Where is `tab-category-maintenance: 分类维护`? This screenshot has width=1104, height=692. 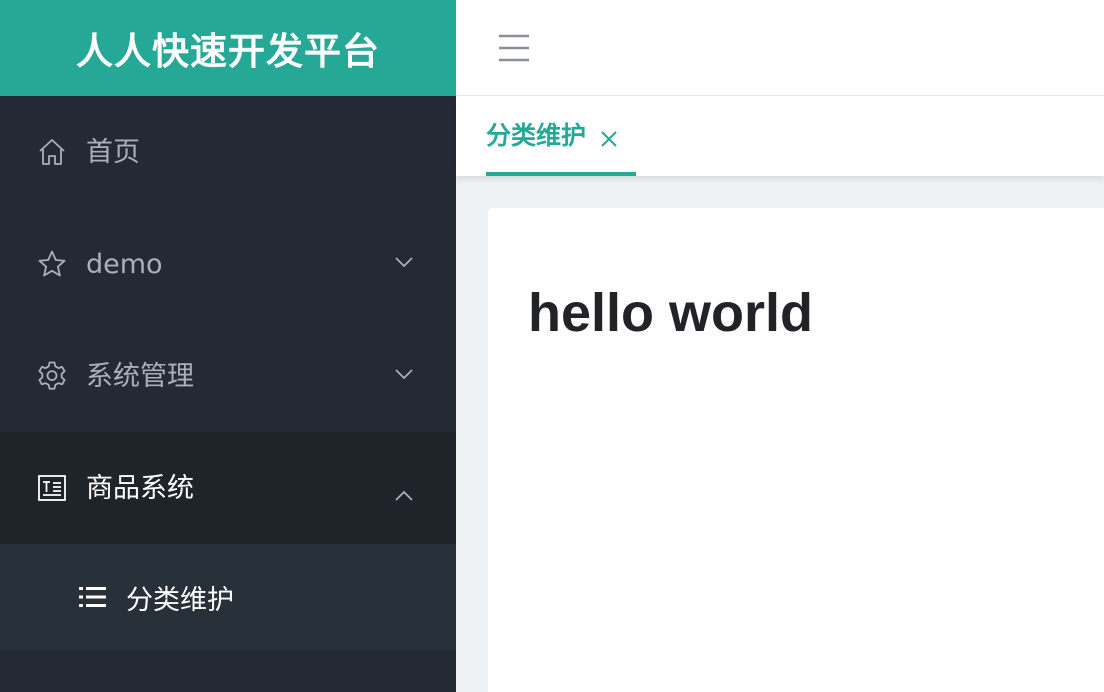
tab-category-maintenance: 分类维护 is located at coordinates (561, 136).